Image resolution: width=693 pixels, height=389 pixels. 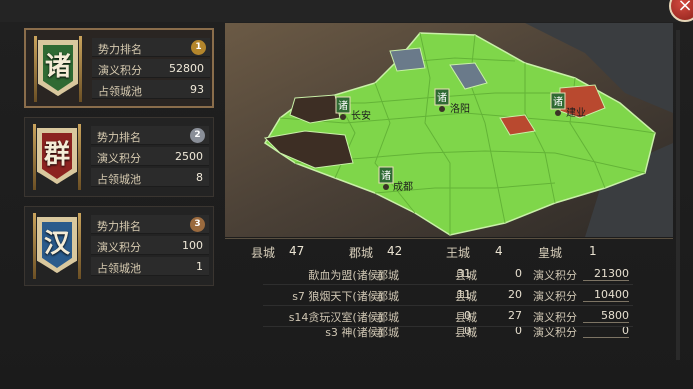 I want to click on county-label: 县城, so click(x=263, y=253).